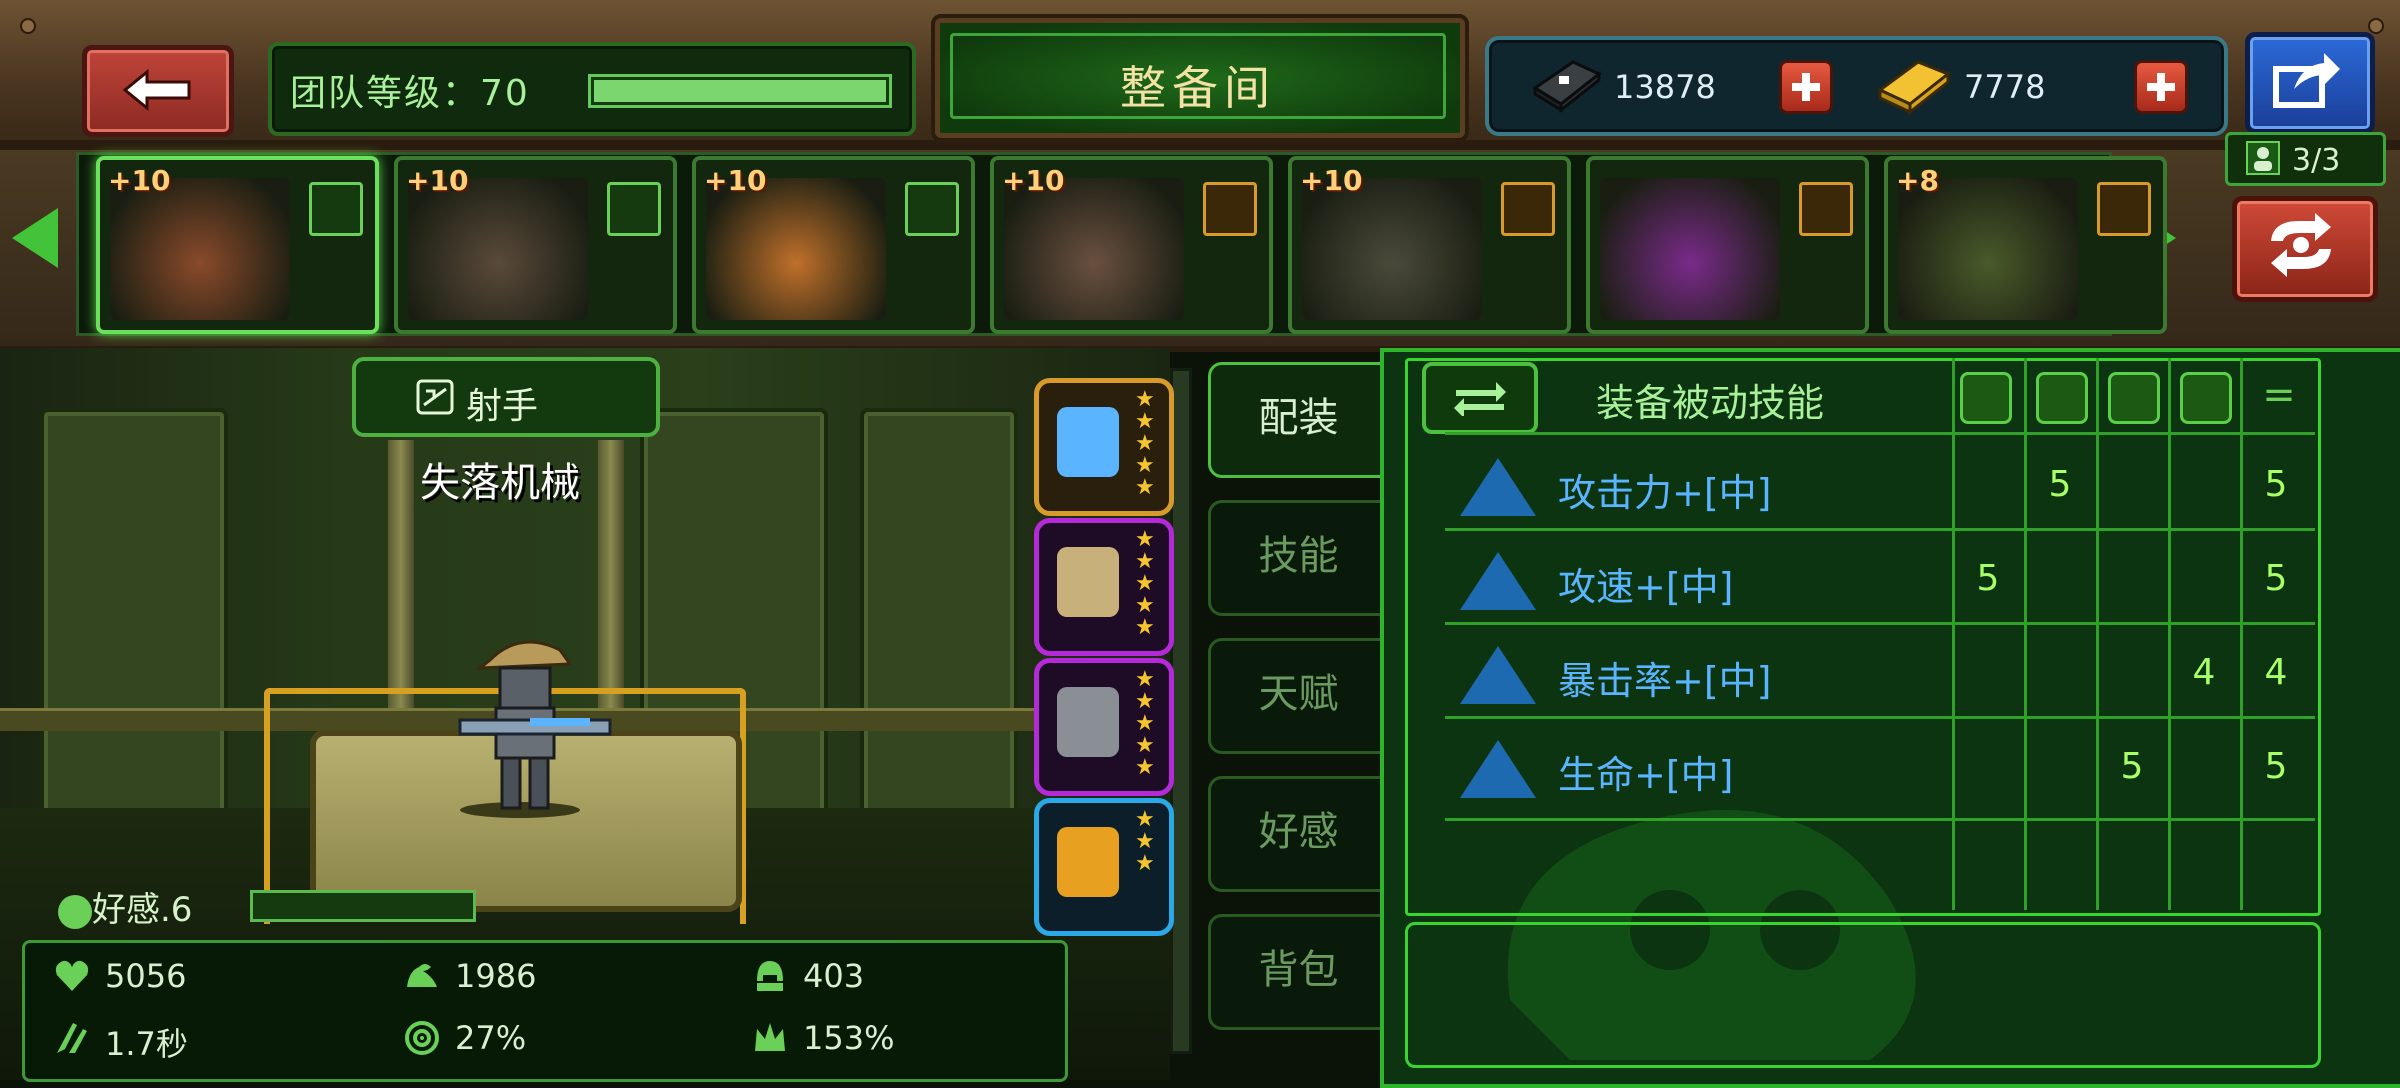  Describe the element at coordinates (1298, 834) in the screenshot. I see `tab-4: 好感` at that location.